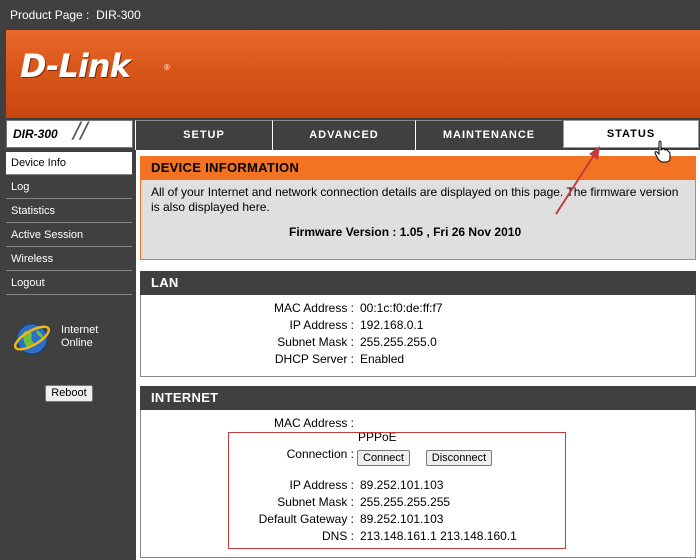  Describe the element at coordinates (350, 15) in the screenshot. I see `top-bar: Product Page : DIR-300` at that location.